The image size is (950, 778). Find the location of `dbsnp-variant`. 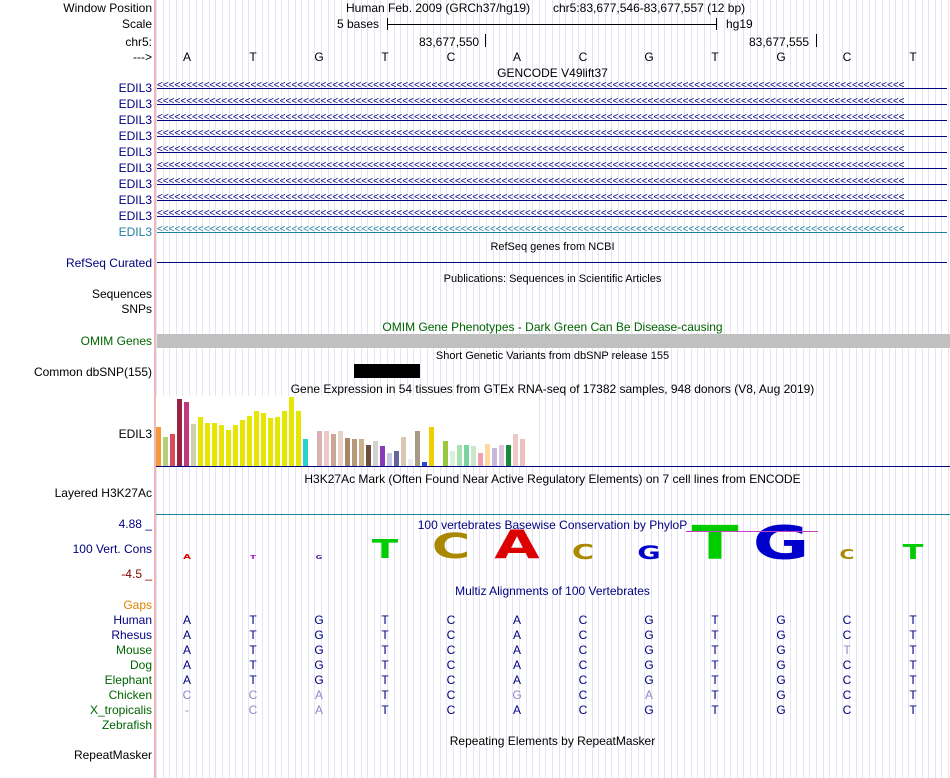

dbsnp-variant is located at coordinates (387, 371).